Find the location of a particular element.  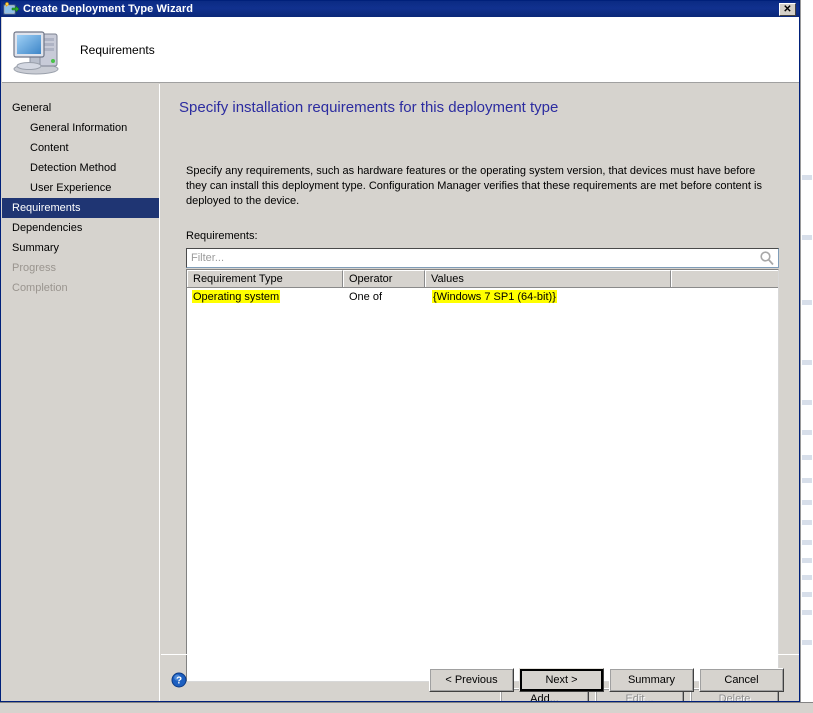

column-header-extra is located at coordinates (724, 278).